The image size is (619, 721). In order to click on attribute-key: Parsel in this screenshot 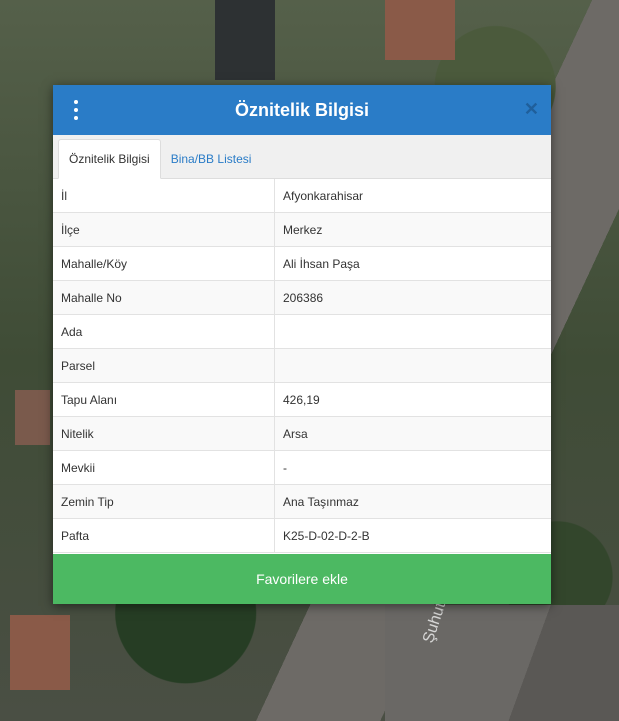, I will do `click(164, 365)`.